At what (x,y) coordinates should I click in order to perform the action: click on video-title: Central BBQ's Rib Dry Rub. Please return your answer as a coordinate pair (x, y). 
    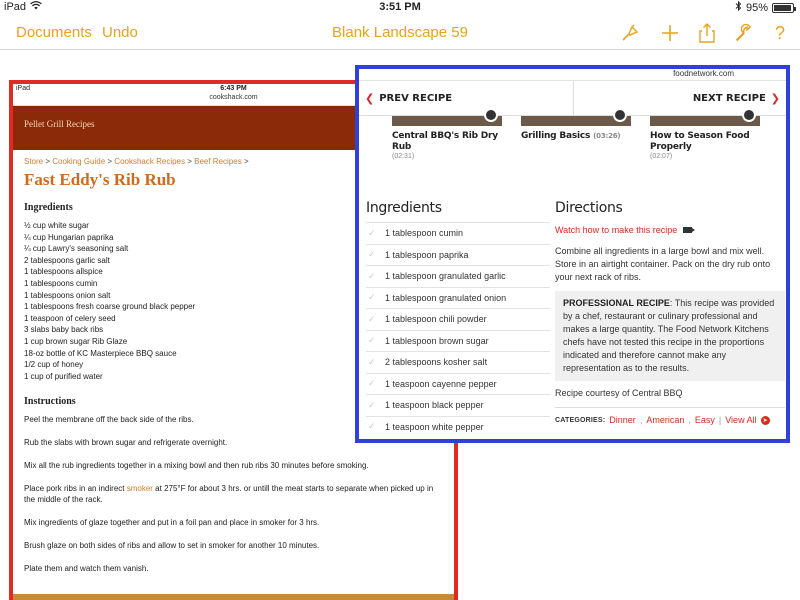
    Looking at the image, I should click on (445, 141).